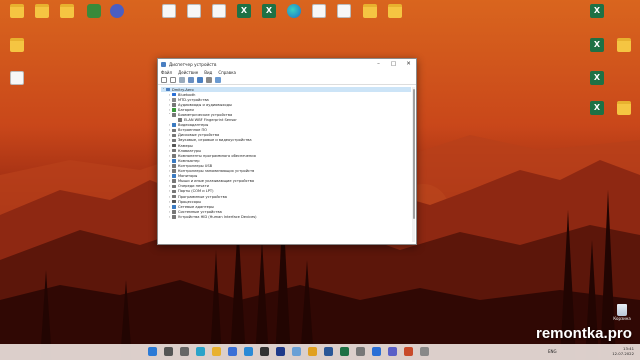  Describe the element at coordinates (182, 80) in the screenshot. I see `tree-view-icon` at that location.